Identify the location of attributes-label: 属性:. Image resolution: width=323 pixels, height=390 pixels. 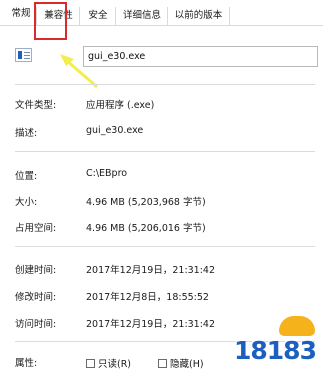
(26, 363).